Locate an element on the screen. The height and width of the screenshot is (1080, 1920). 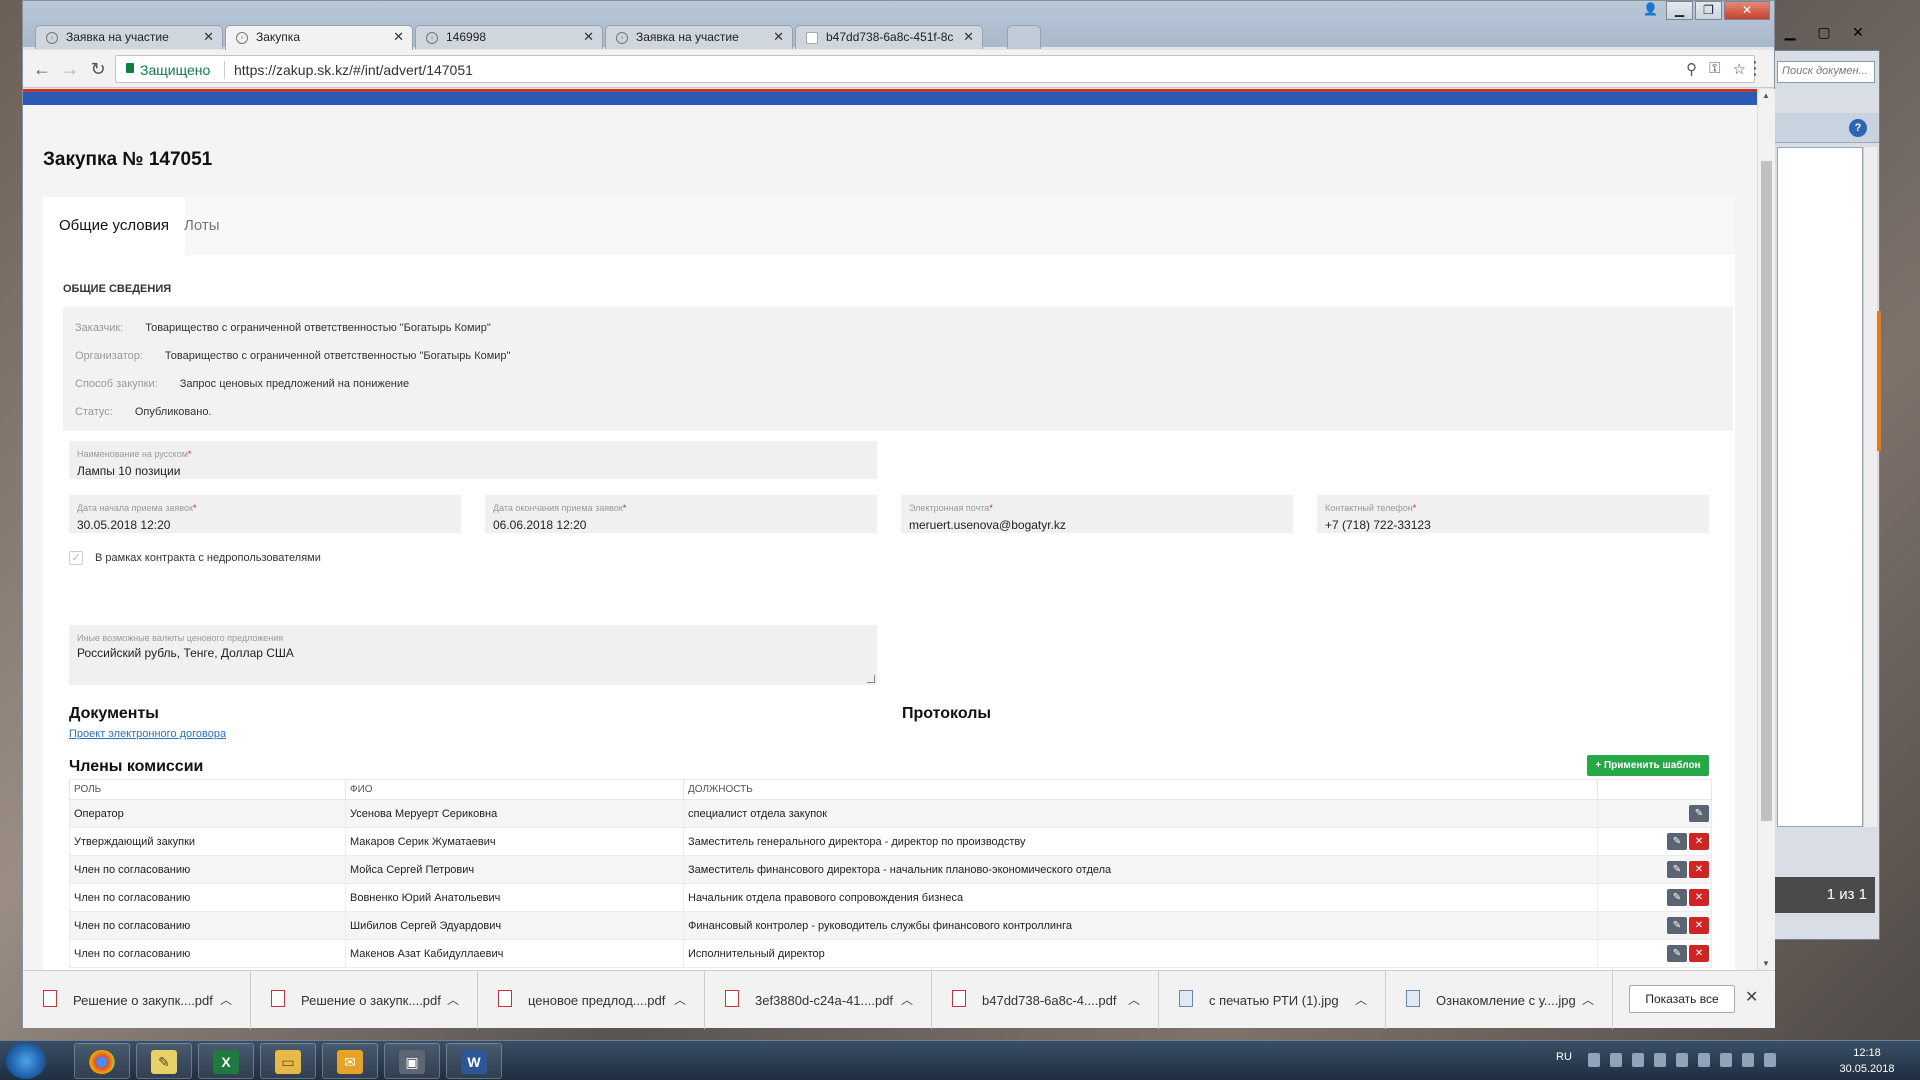
scrollbar-thumb is located at coordinates (1766, 491).